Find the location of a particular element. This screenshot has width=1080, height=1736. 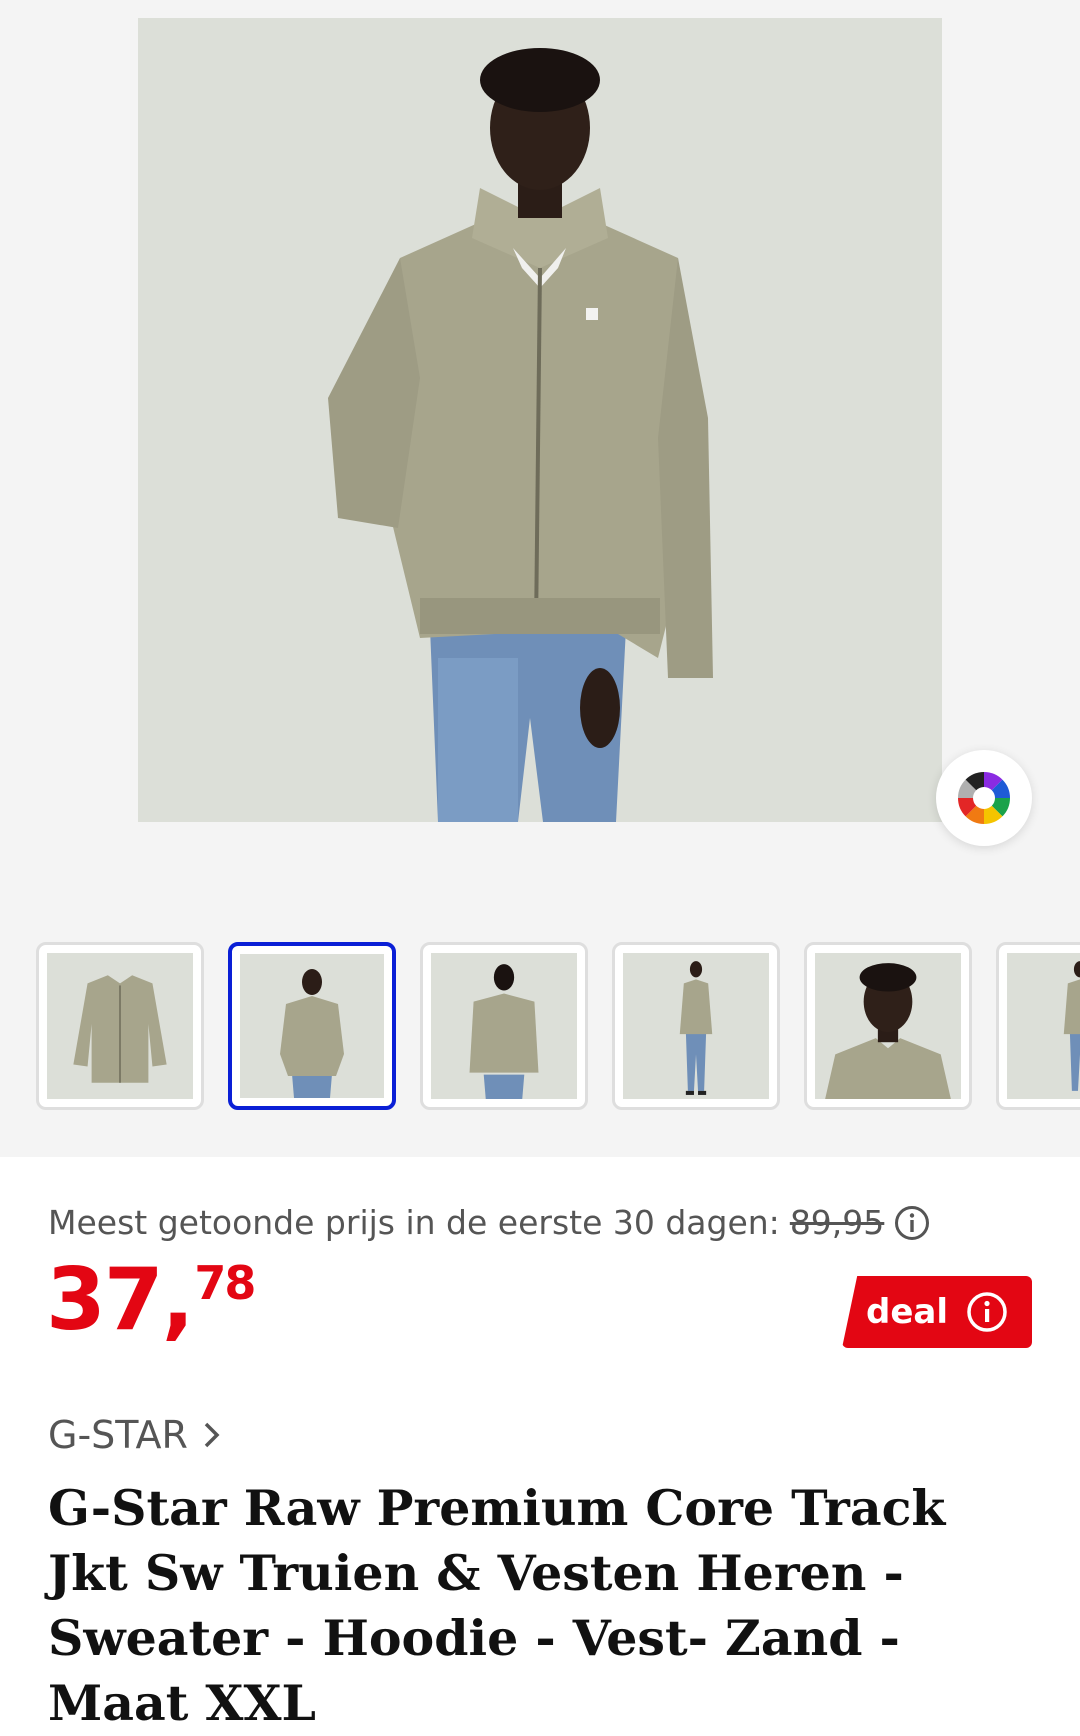

brand-name: G-STAR is located at coordinates (118, 1435).